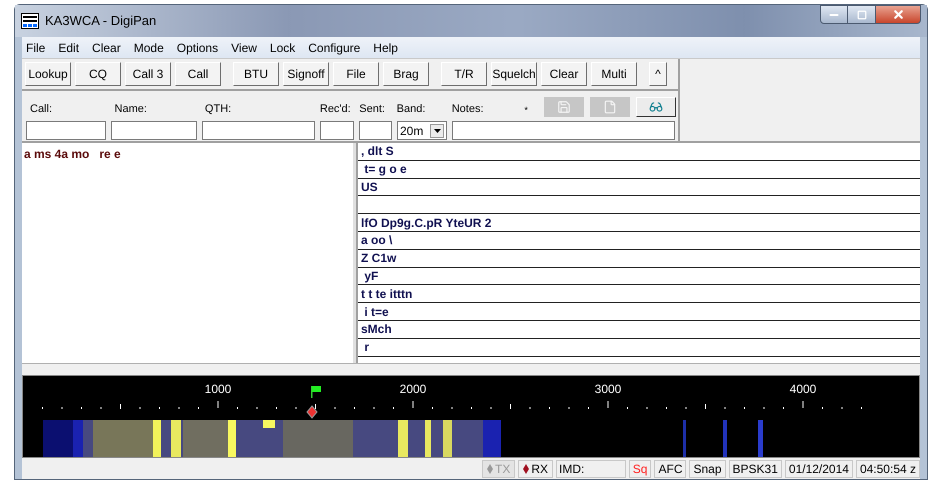  Describe the element at coordinates (372, 109) in the screenshot. I see `field-label: Sent:` at that location.